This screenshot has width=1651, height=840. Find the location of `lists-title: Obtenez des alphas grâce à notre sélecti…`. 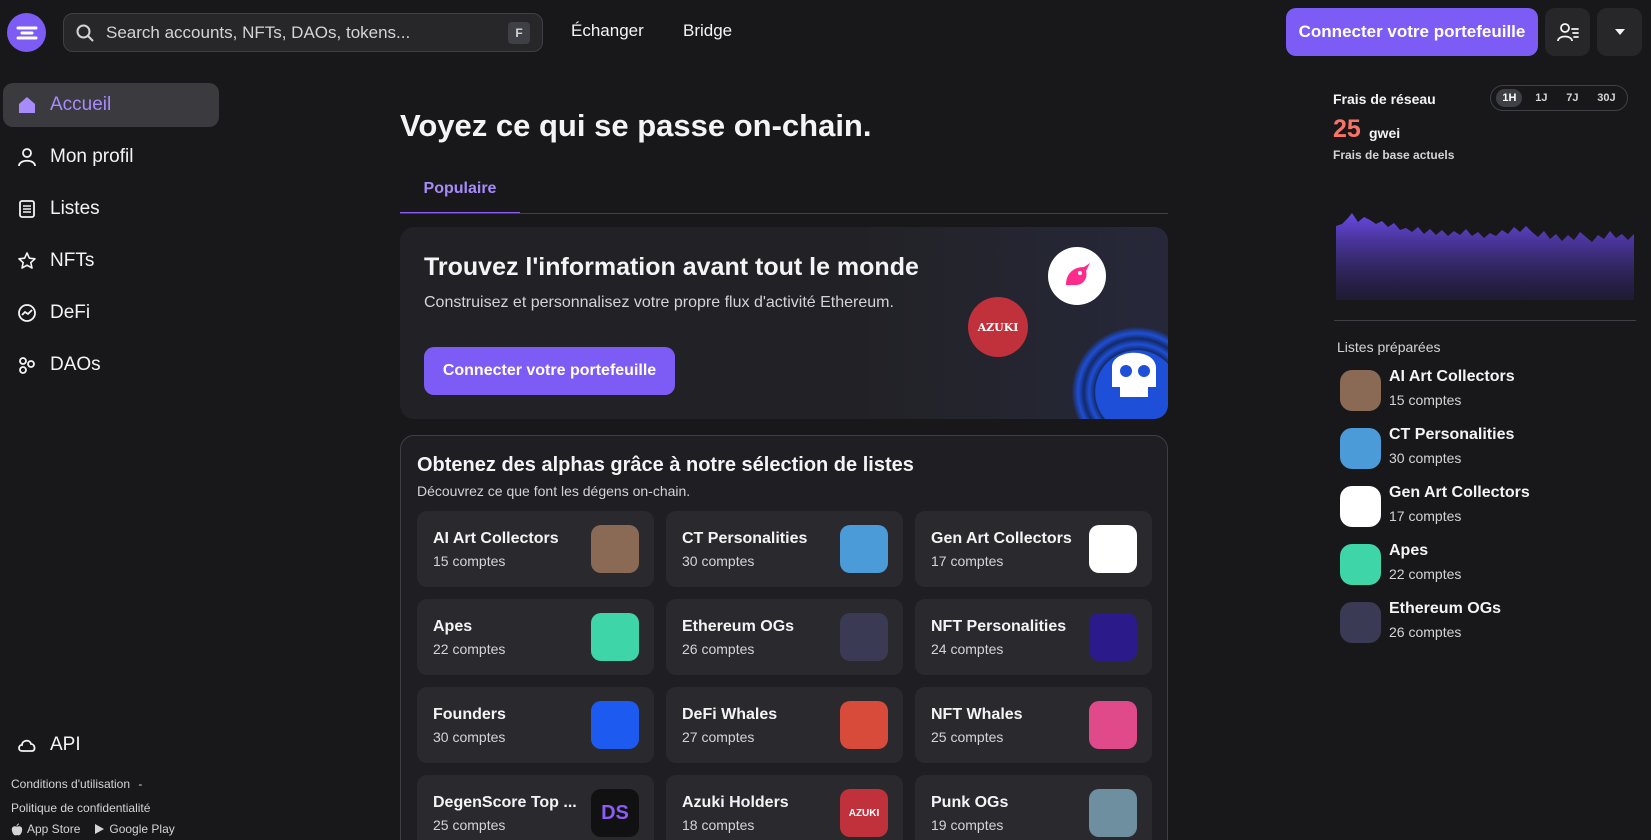

lists-title: Obtenez des alphas grâce à notre sélecti… is located at coordinates (665, 465).